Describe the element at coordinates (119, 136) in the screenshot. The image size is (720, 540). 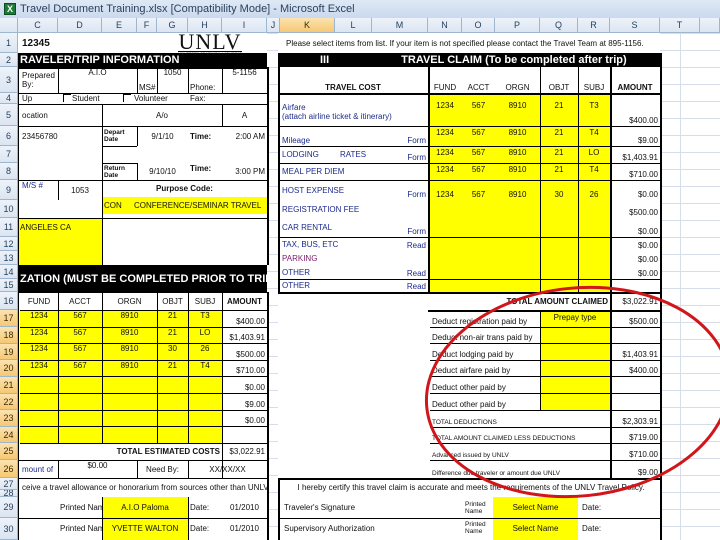
I see `depart-date-label: Depart Date` at that location.